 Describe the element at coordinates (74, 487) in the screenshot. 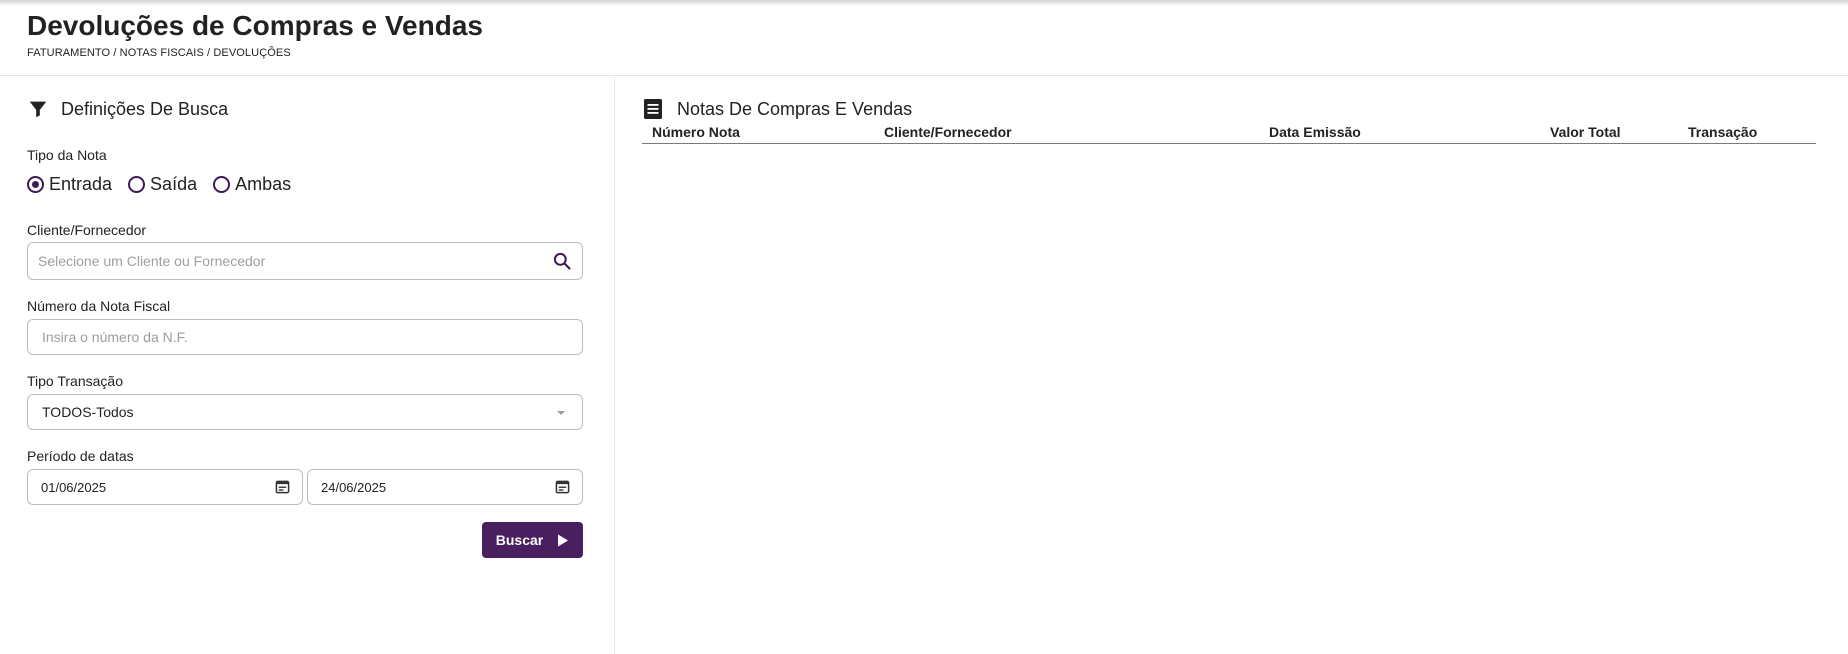

I see `date-start-value: 01/06/2025` at that location.